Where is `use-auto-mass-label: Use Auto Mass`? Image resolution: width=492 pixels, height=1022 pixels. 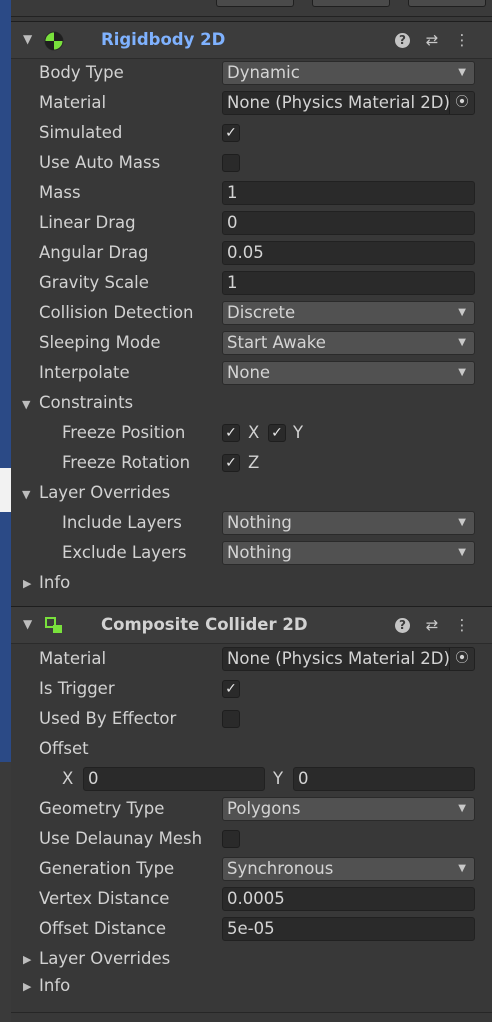 use-auto-mass-label: Use Auto Mass is located at coordinates (100, 162).